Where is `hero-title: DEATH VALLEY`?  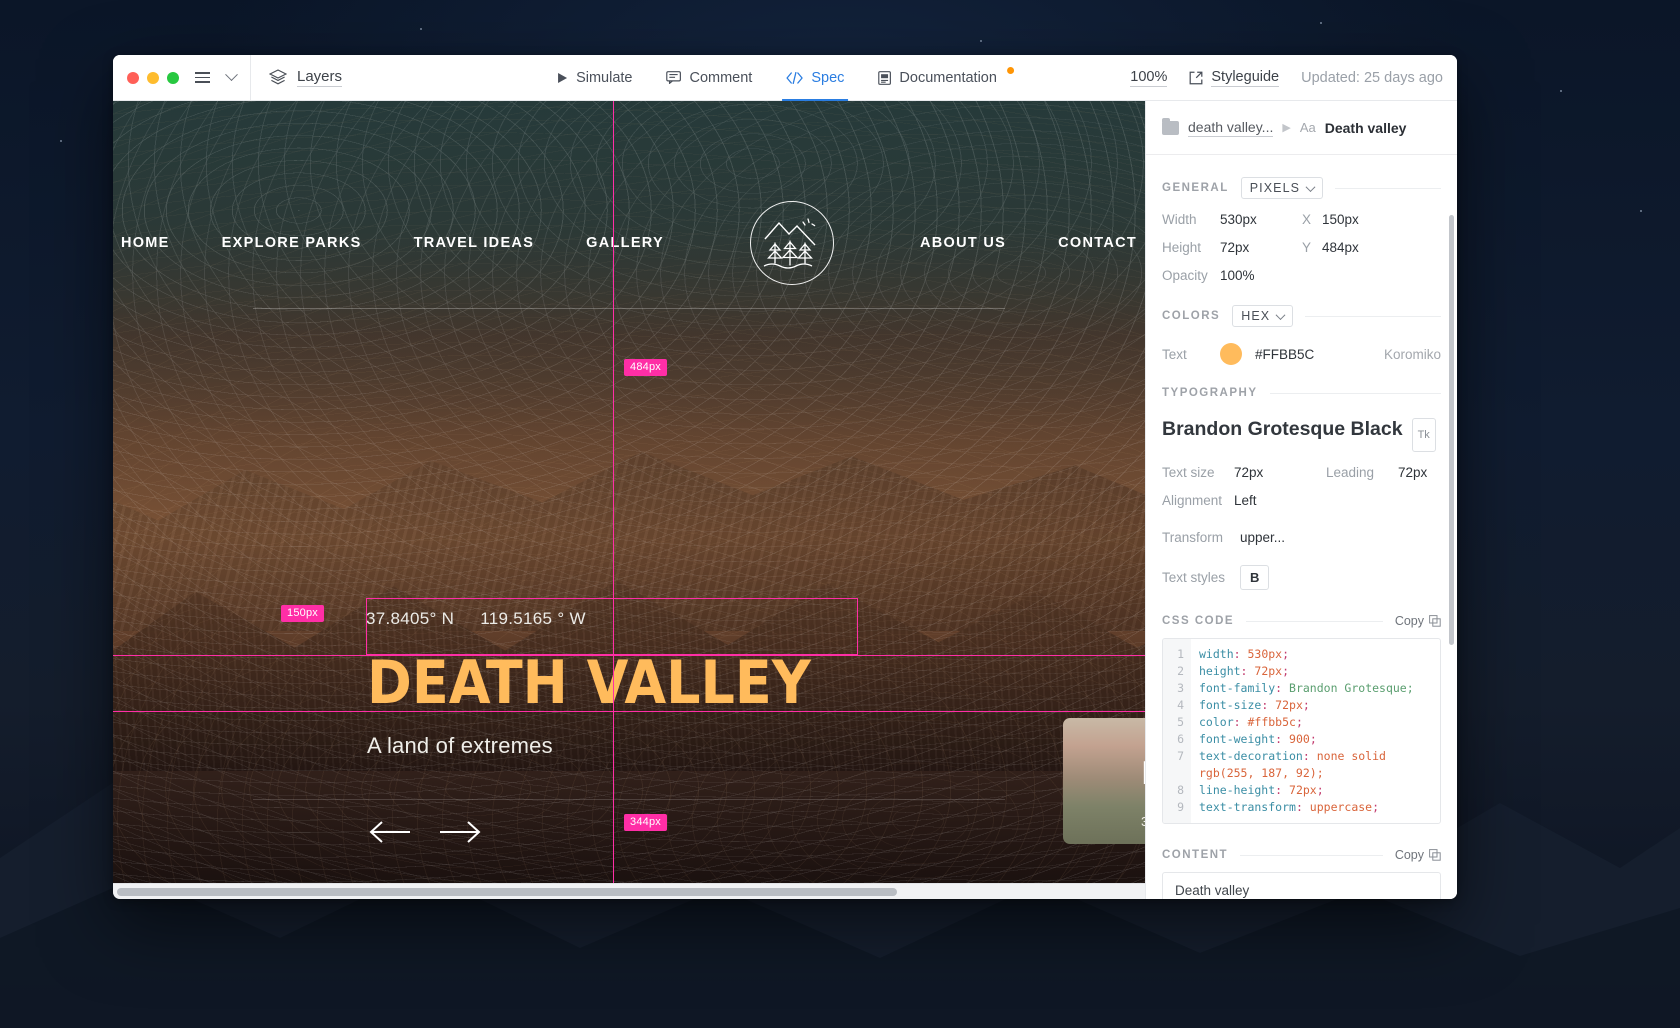 hero-title: DEATH VALLEY is located at coordinates (589, 683).